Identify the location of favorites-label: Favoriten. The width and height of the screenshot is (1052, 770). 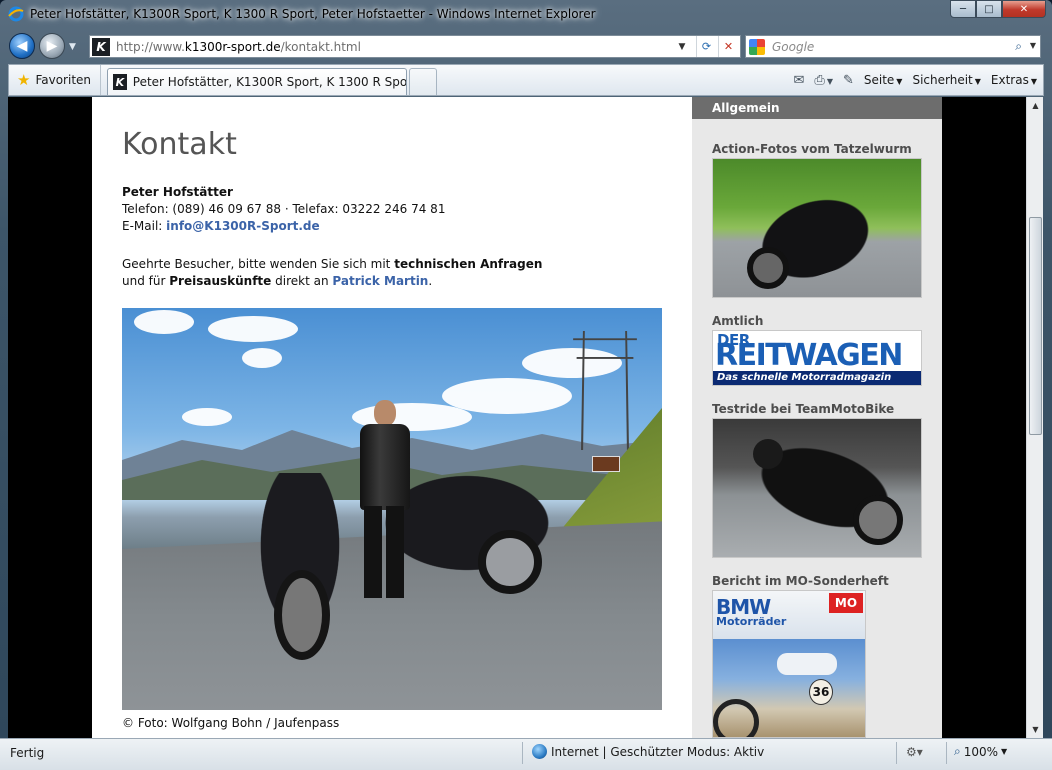
(63, 80).